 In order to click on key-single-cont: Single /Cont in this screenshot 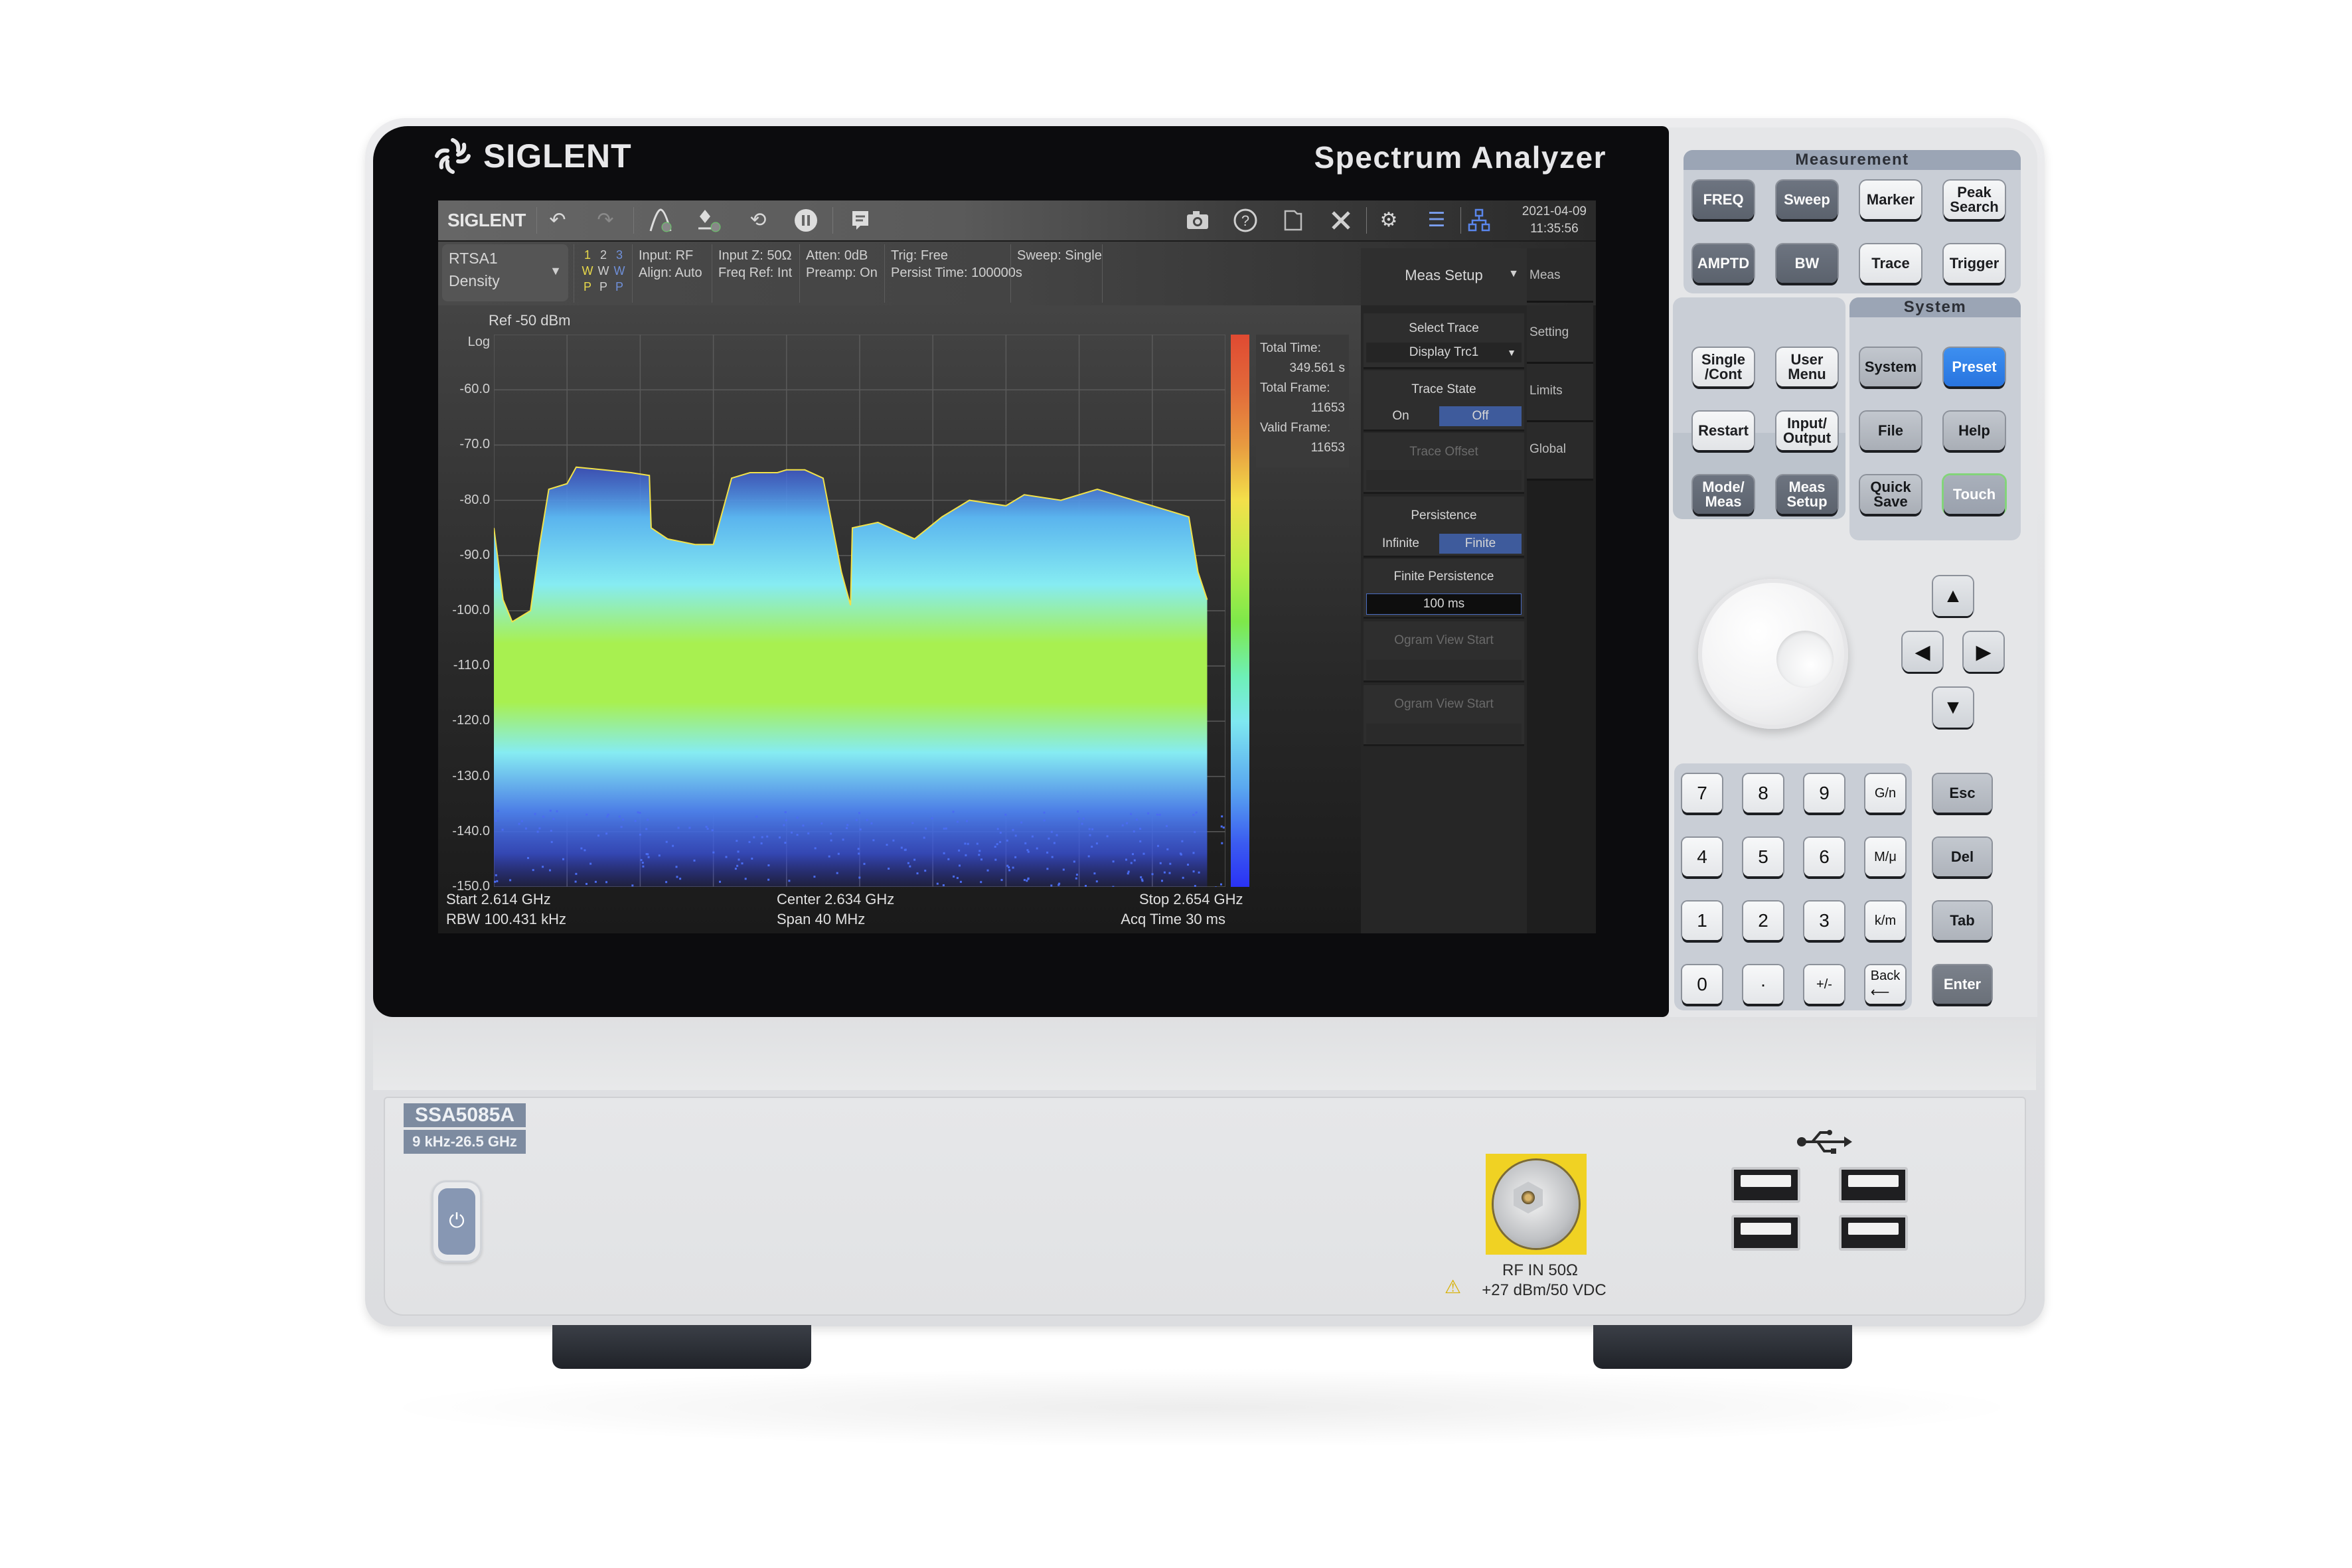, I will do `click(1724, 367)`.